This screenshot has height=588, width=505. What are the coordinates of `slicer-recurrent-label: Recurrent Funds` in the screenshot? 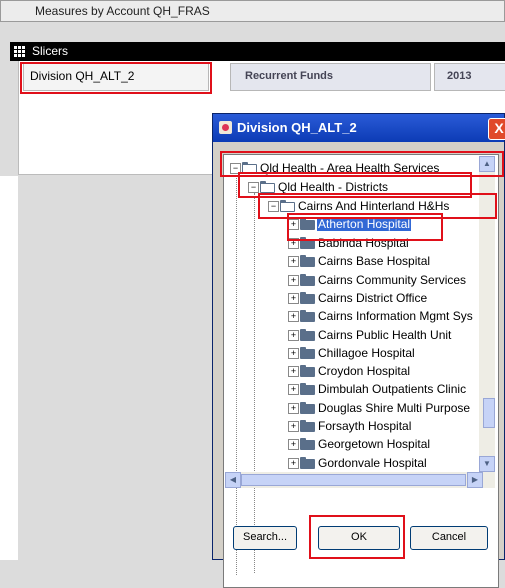 It's located at (289, 76).